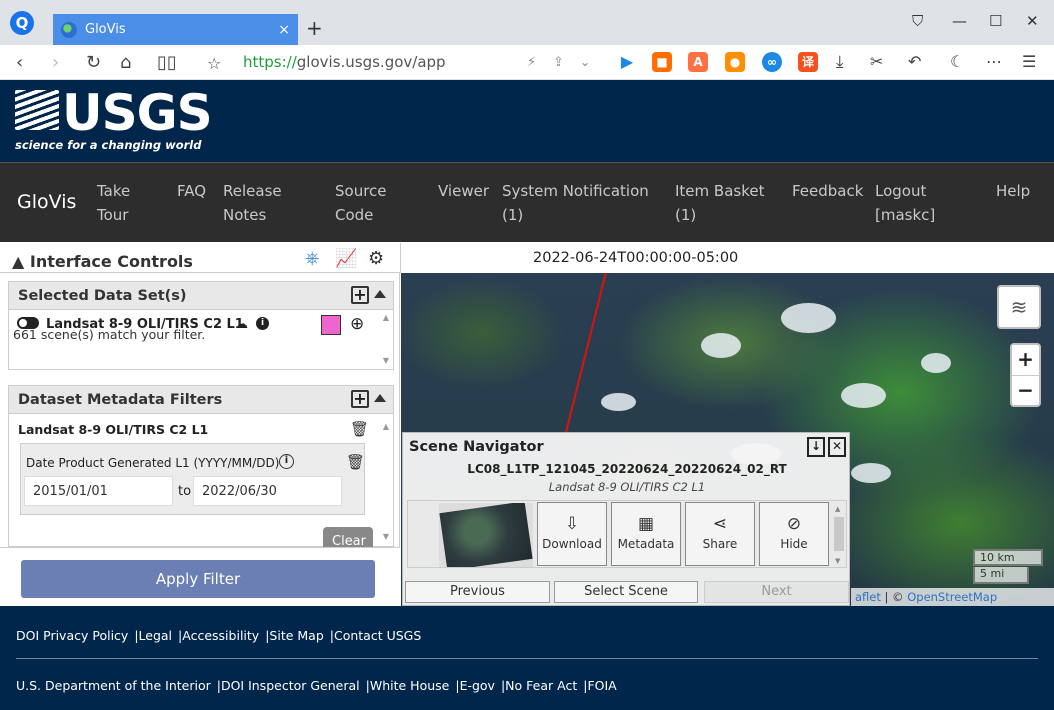 This screenshot has height=710, width=1054. Describe the element at coordinates (113, 685) in the screenshot. I see `footer-link-doi: U.S. Department of the Interior` at that location.